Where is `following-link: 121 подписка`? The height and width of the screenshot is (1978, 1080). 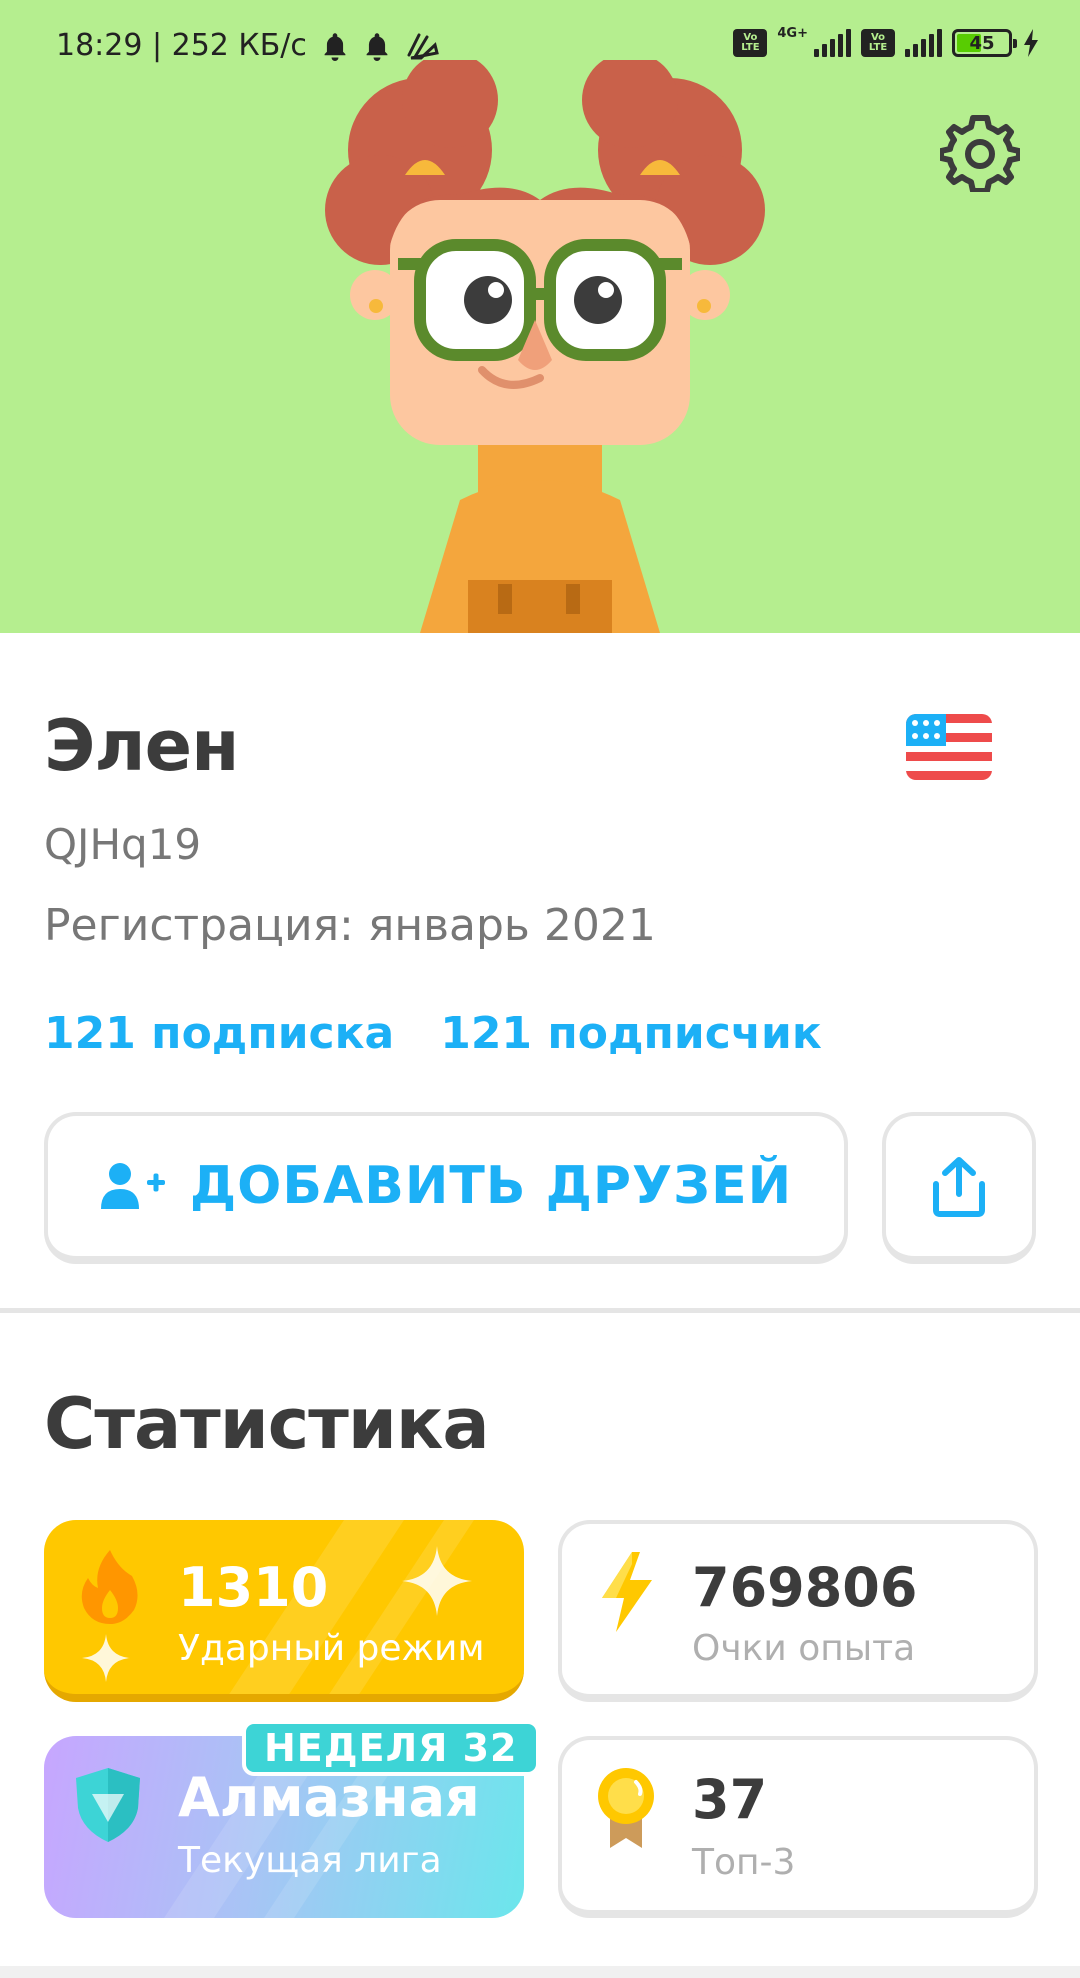 following-link: 121 подписка is located at coordinates (219, 1033).